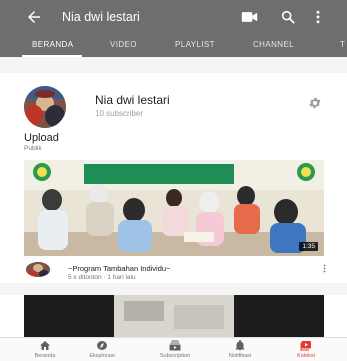  I want to click on nav-subscription: Subscription, so click(175, 349).